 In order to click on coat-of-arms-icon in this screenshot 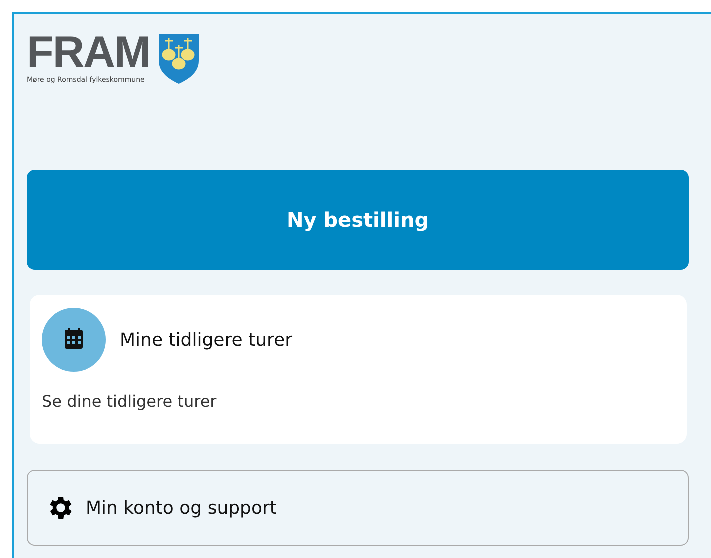, I will do `click(179, 59)`.